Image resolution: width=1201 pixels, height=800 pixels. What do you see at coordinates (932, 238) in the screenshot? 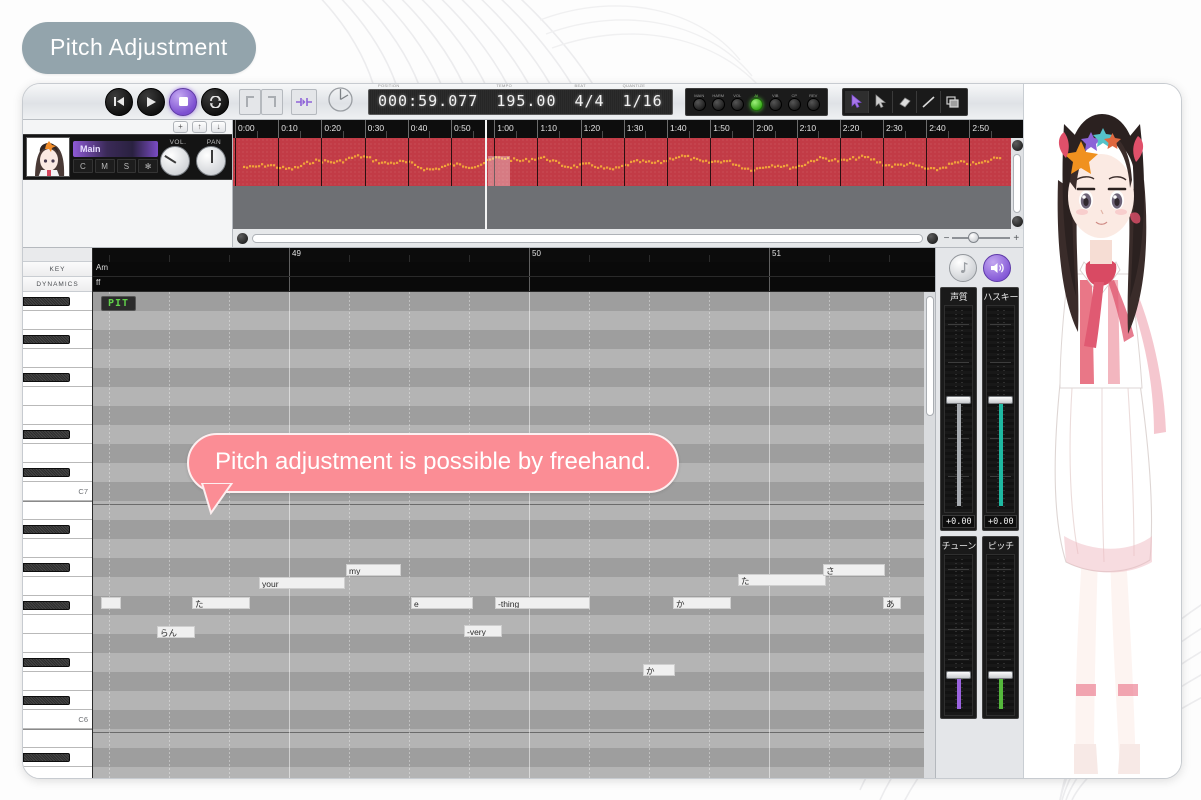
I see `scroll-right-handle` at bounding box center [932, 238].